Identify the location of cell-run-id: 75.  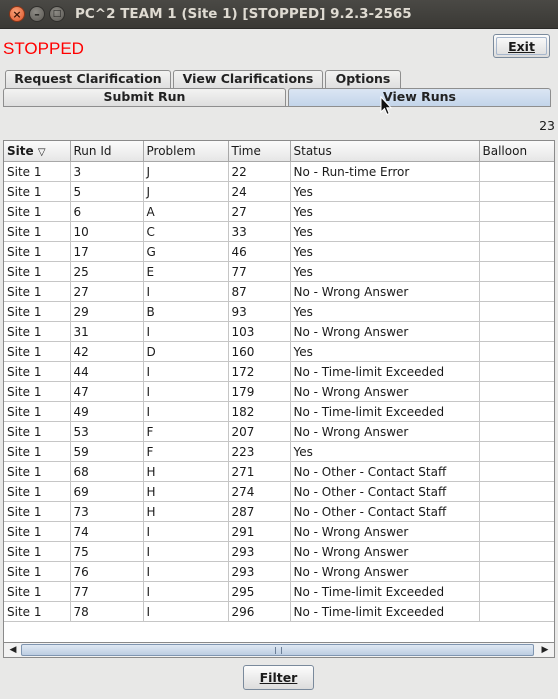
(107, 551).